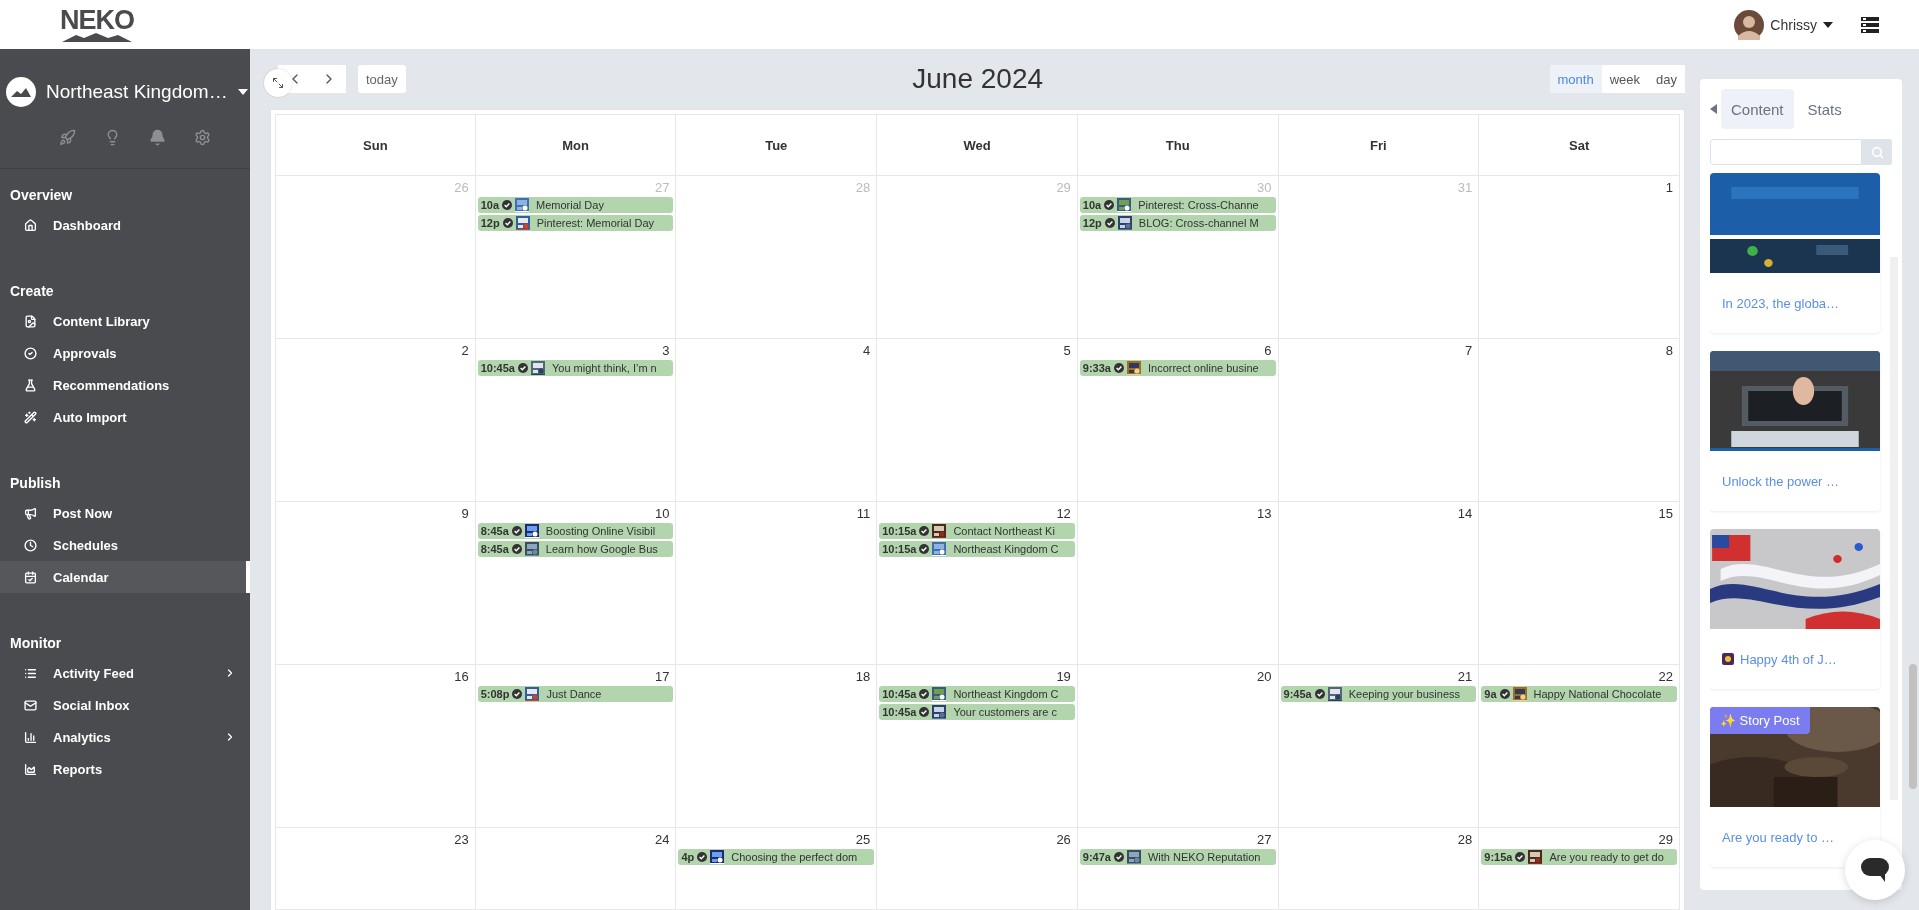  What do you see at coordinates (30, 673) in the screenshot?
I see `list-icon` at bounding box center [30, 673].